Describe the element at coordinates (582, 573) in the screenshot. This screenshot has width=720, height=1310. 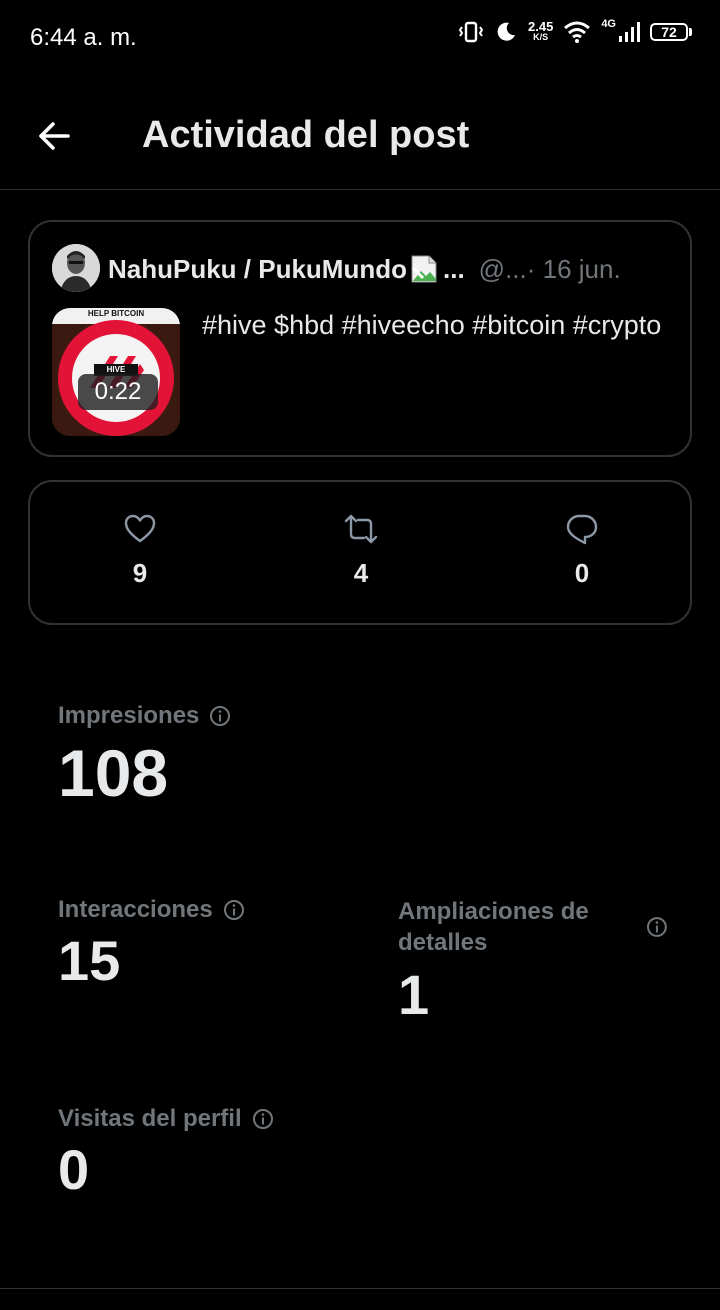
I see `replies-count: 0` at that location.